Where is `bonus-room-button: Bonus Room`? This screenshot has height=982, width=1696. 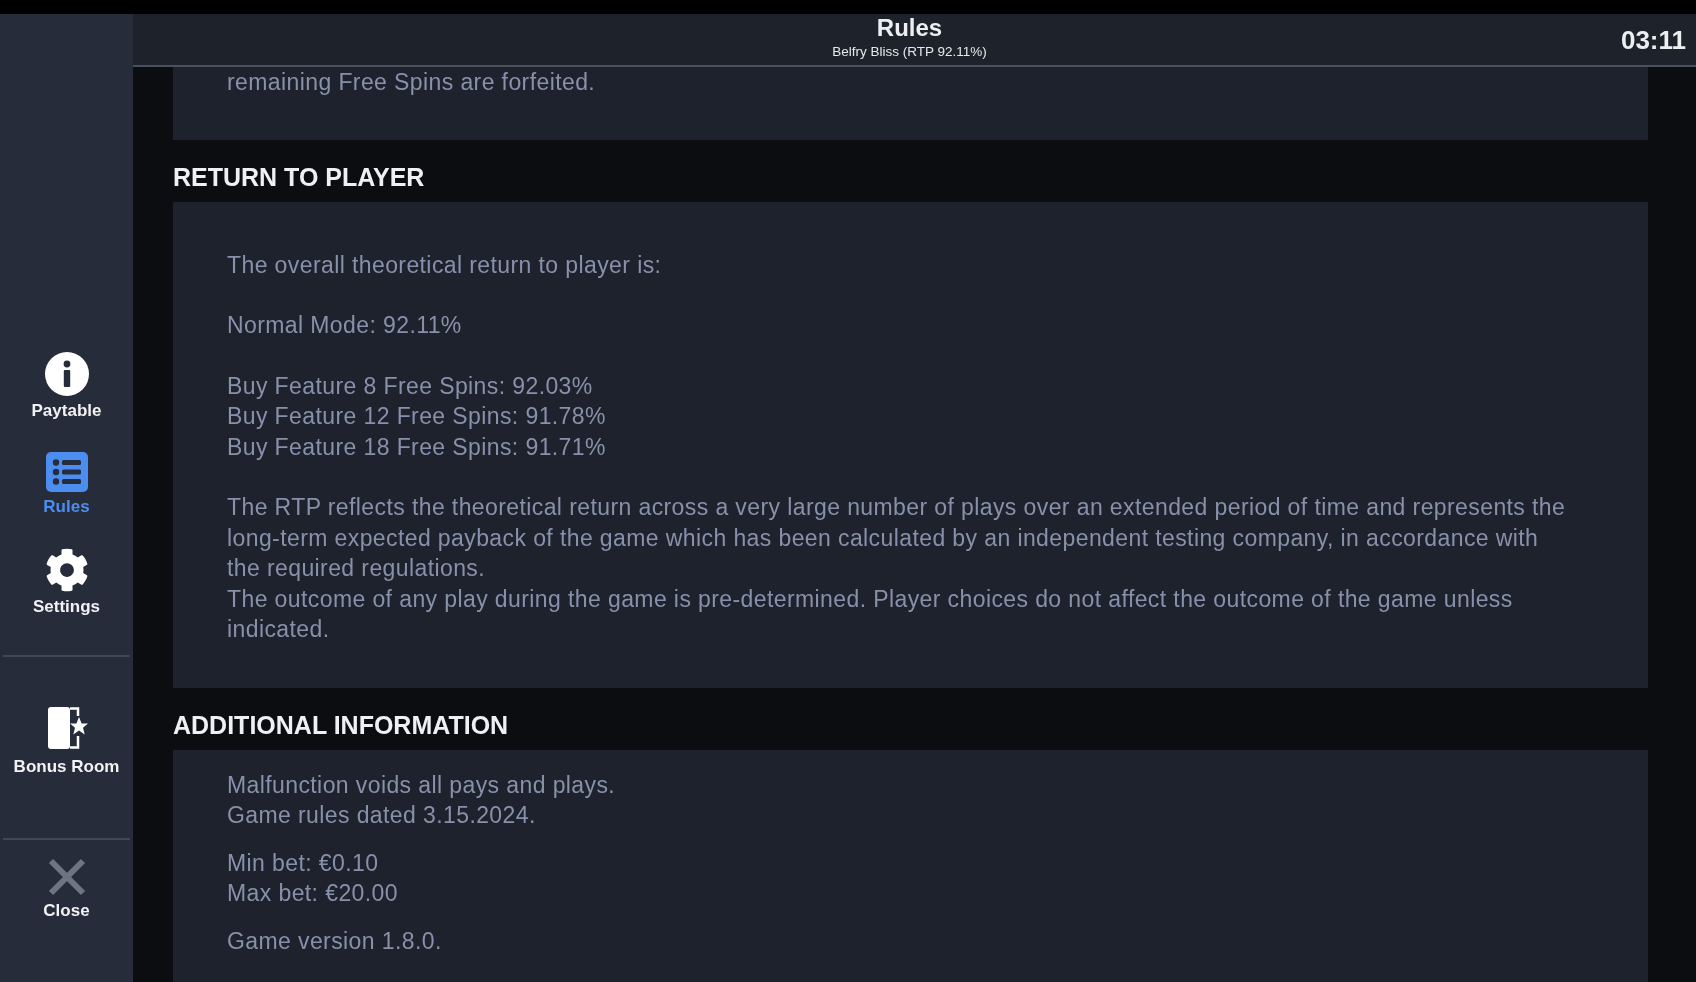
bonus-room-button: Bonus Room is located at coordinates (66, 740).